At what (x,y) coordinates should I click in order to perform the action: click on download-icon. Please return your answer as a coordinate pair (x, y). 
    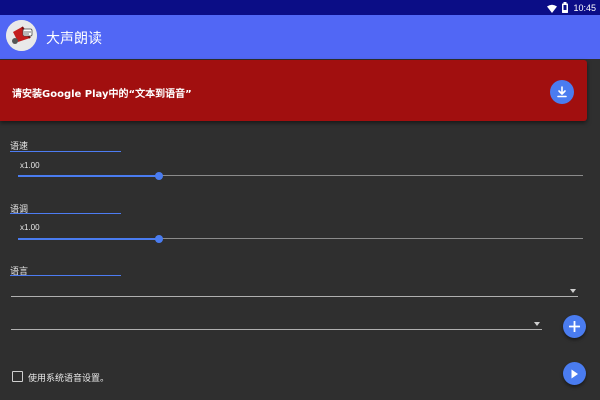
    Looking at the image, I should click on (562, 92).